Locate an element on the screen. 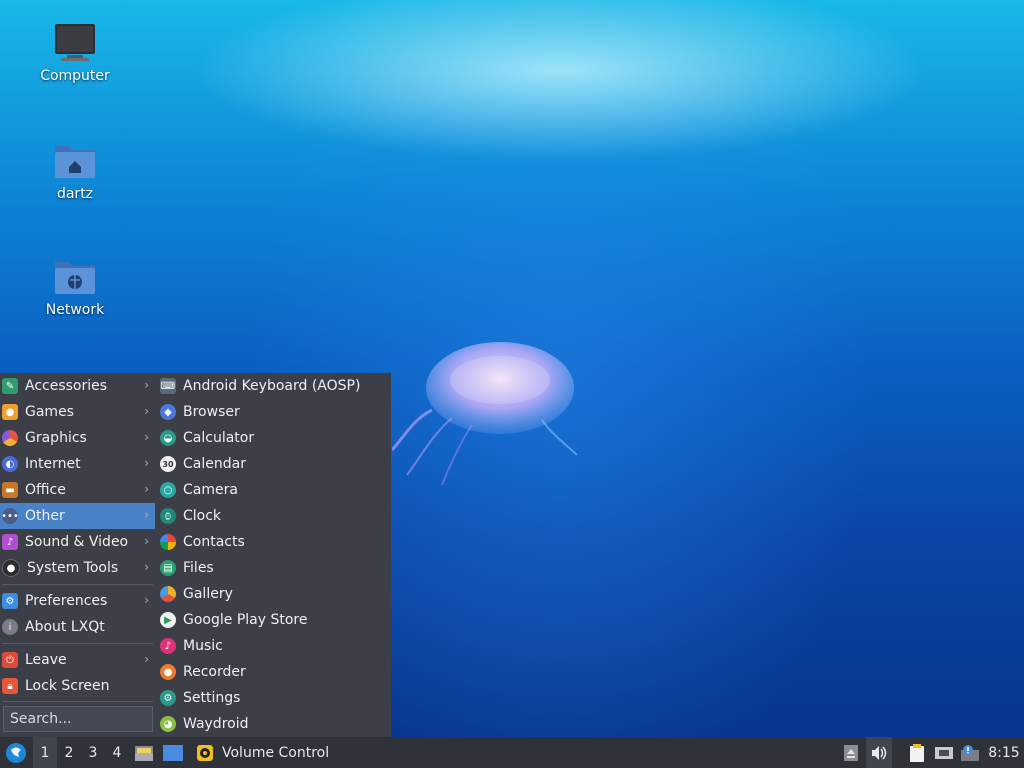 The image size is (1024, 768). app-item-calendar: 30 Calendar is located at coordinates (274, 464).